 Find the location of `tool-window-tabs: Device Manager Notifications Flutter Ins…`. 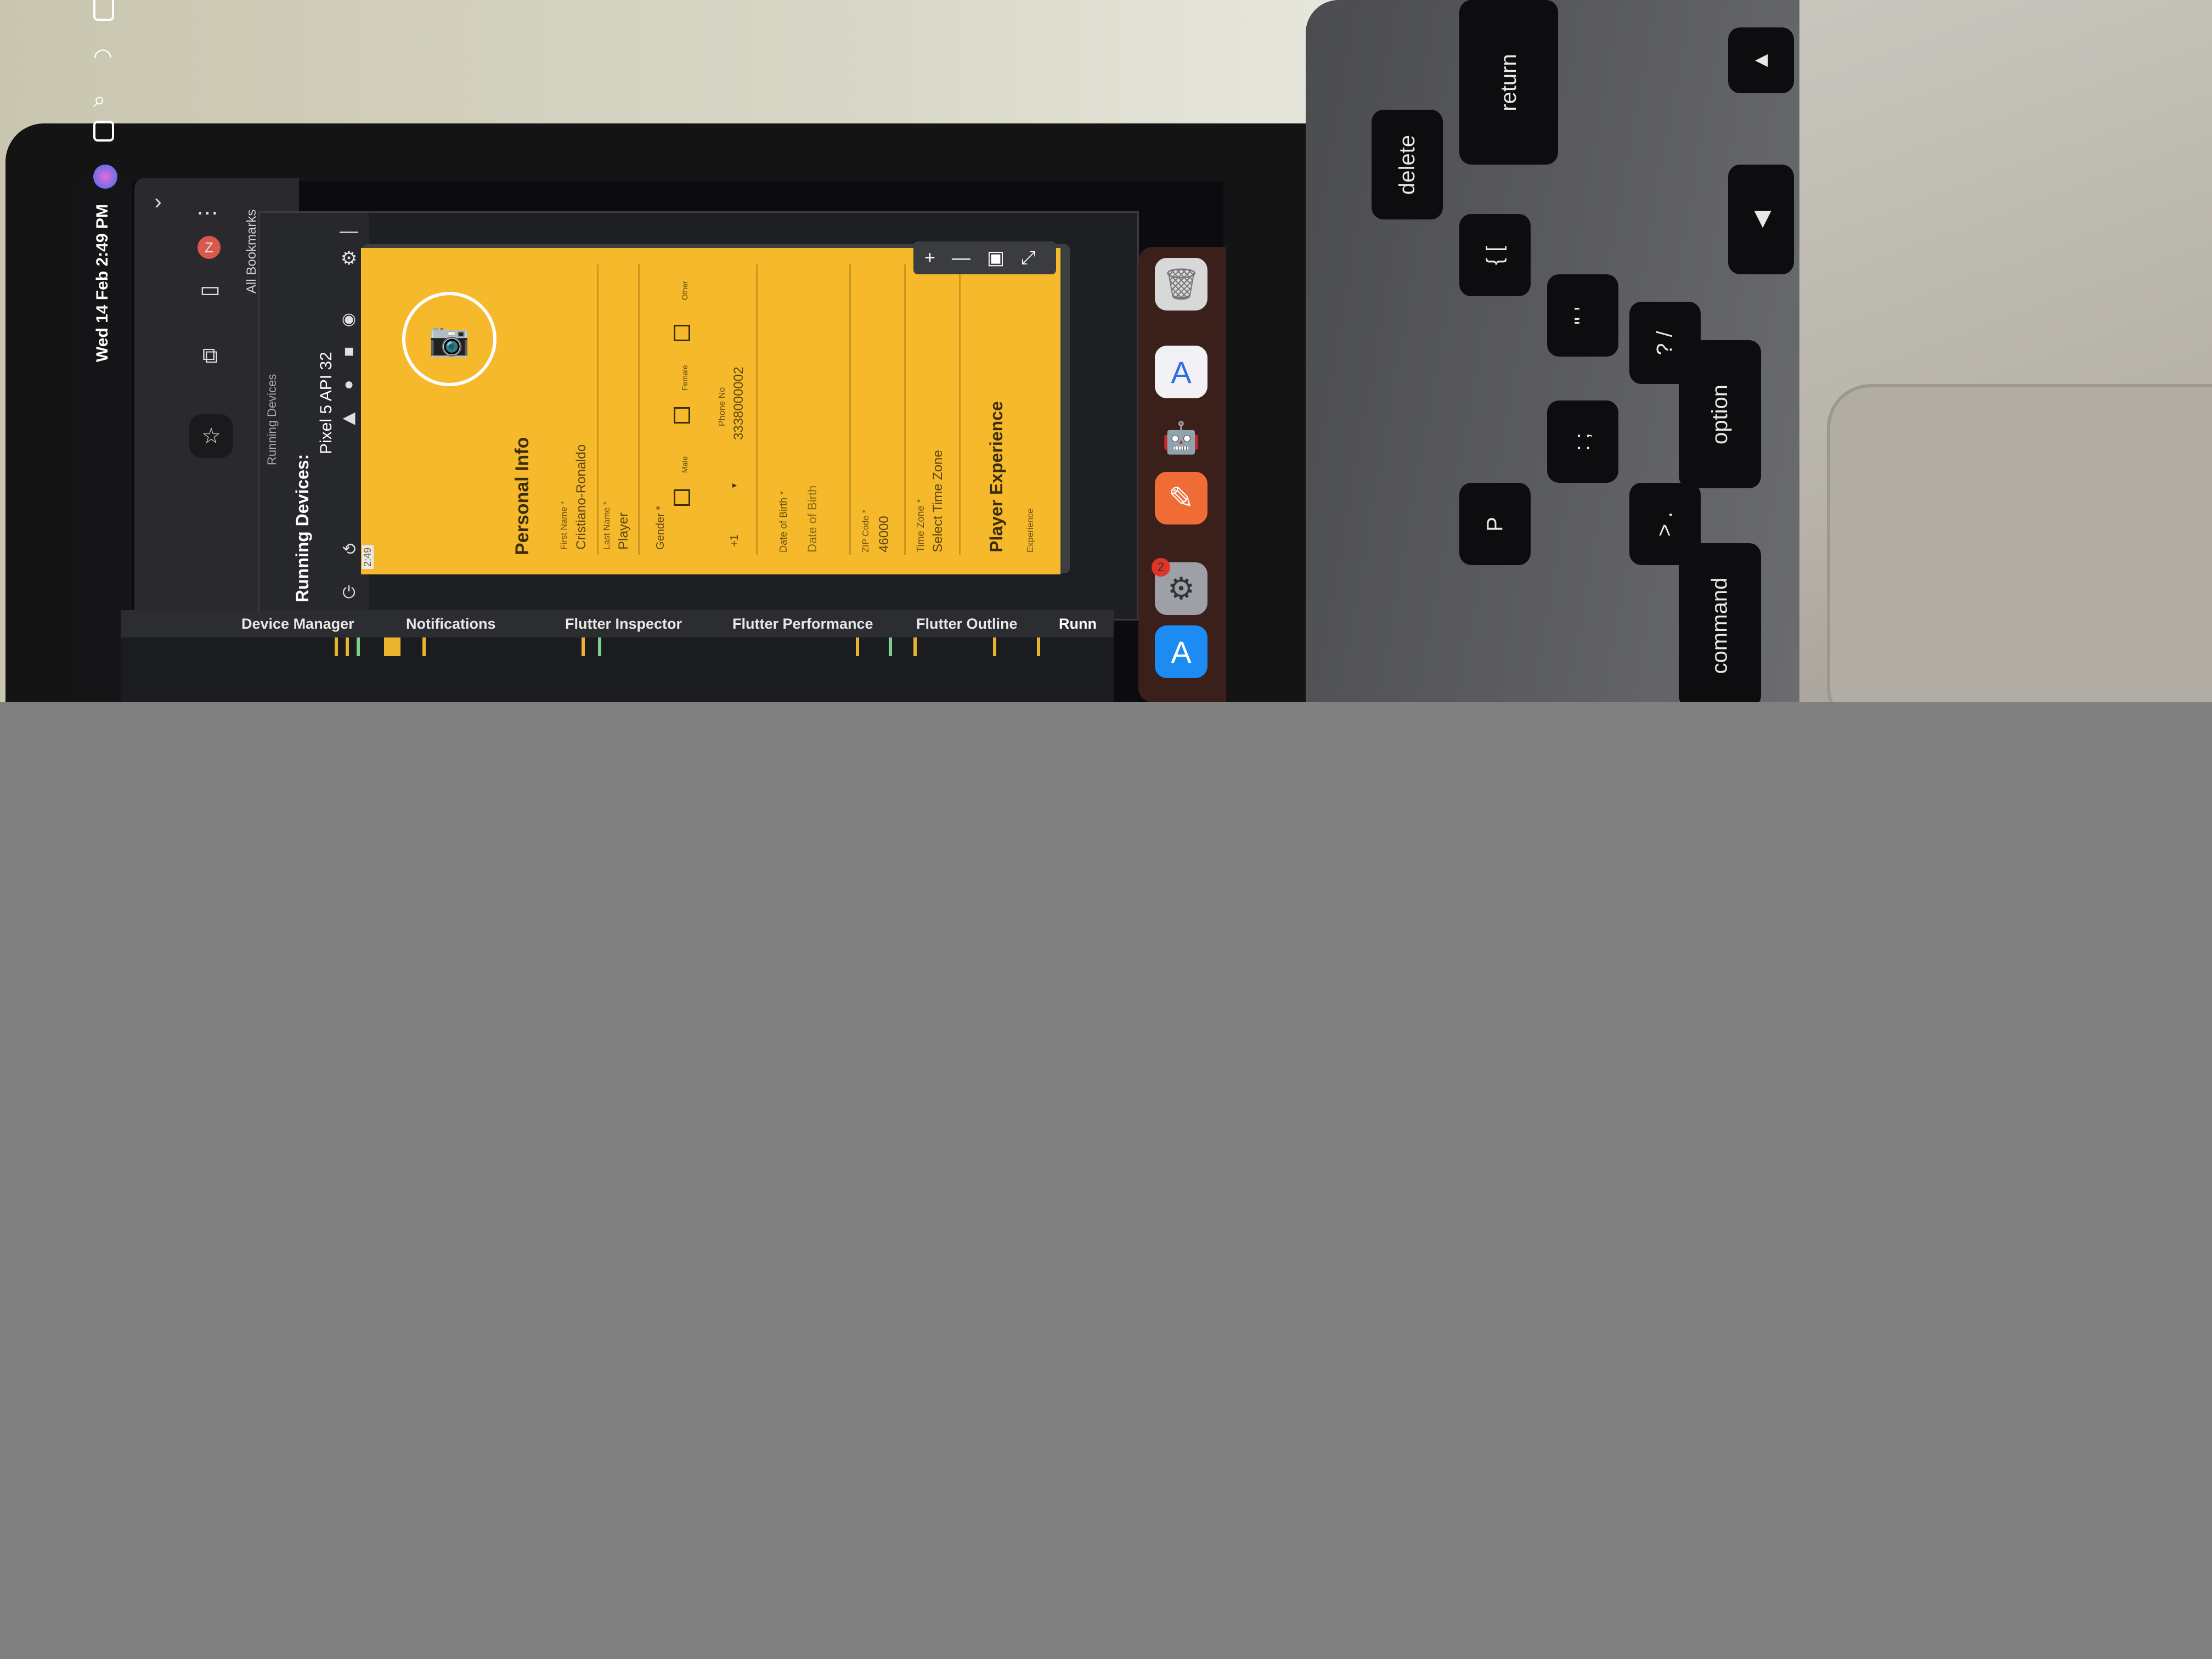

tool-window-tabs: Device Manager Notifications Flutter Ins… is located at coordinates (617, 623).